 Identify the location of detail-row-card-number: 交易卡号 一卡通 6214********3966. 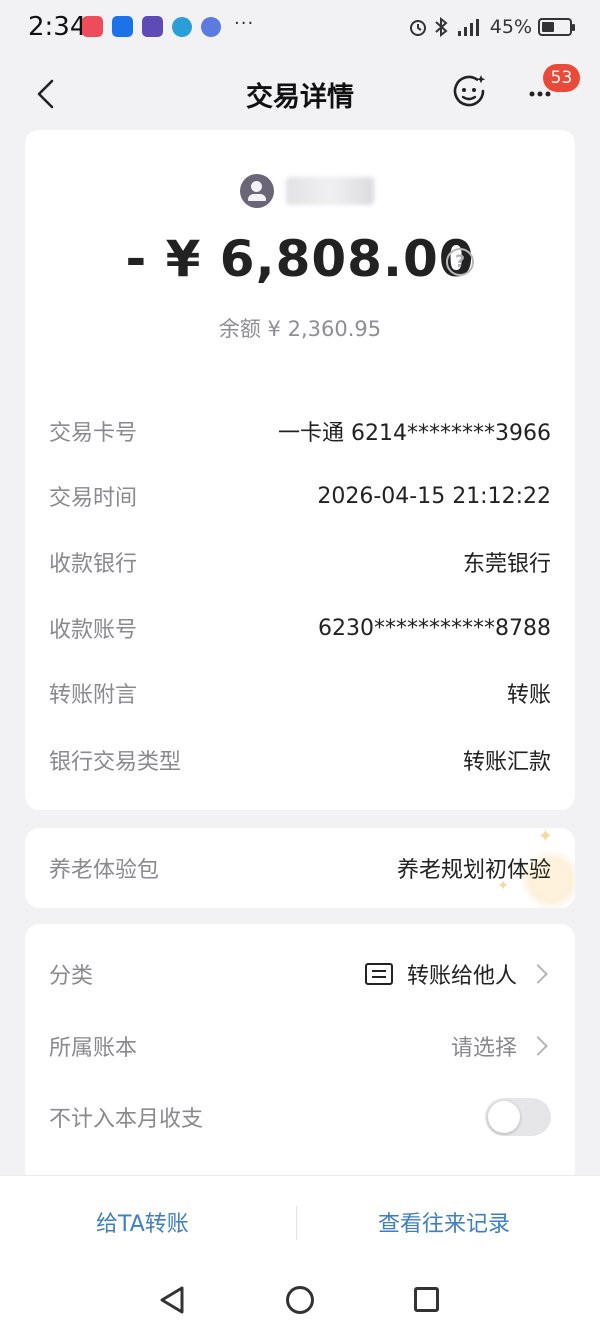
(300, 431).